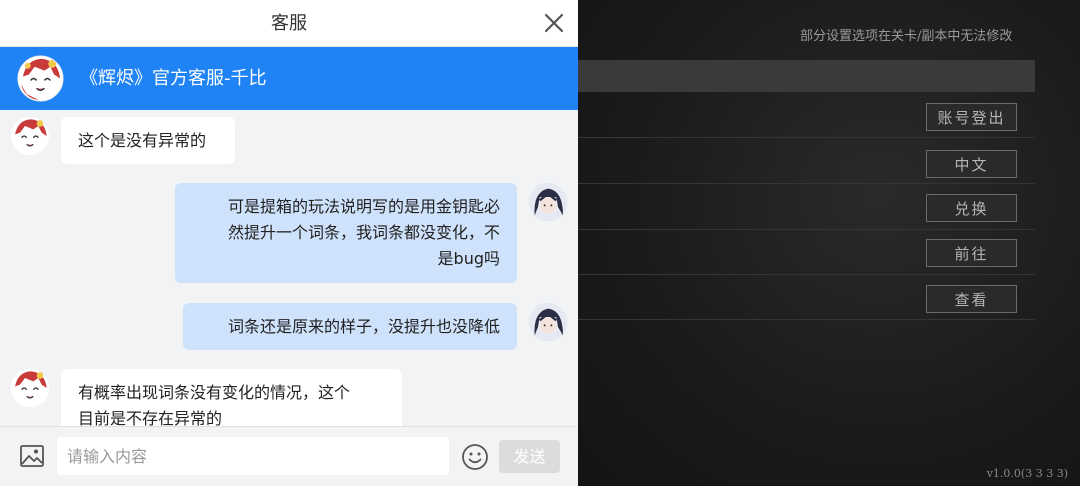  Describe the element at coordinates (554, 23) in the screenshot. I see `close-icon` at that location.